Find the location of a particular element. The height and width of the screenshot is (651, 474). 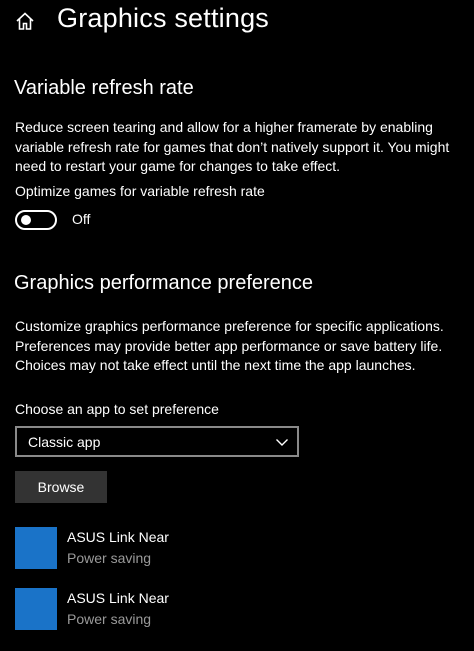

toggle-knob is located at coordinates (26, 220).